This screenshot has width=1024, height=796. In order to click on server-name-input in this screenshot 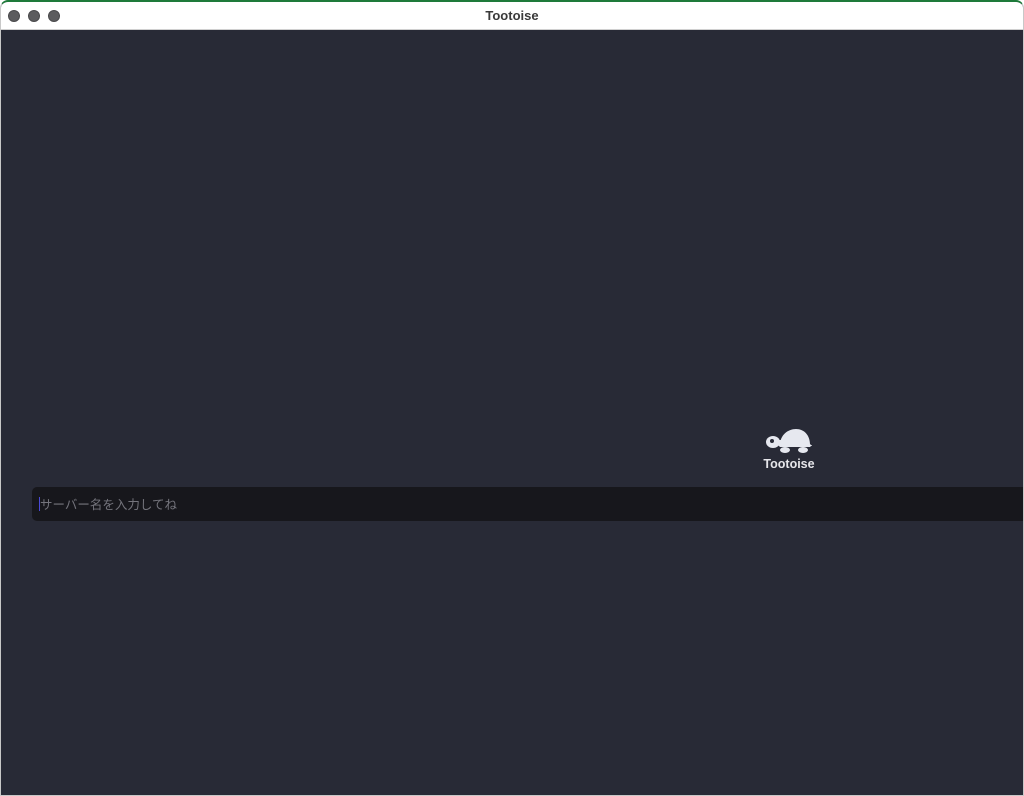, I will do `click(529, 504)`.